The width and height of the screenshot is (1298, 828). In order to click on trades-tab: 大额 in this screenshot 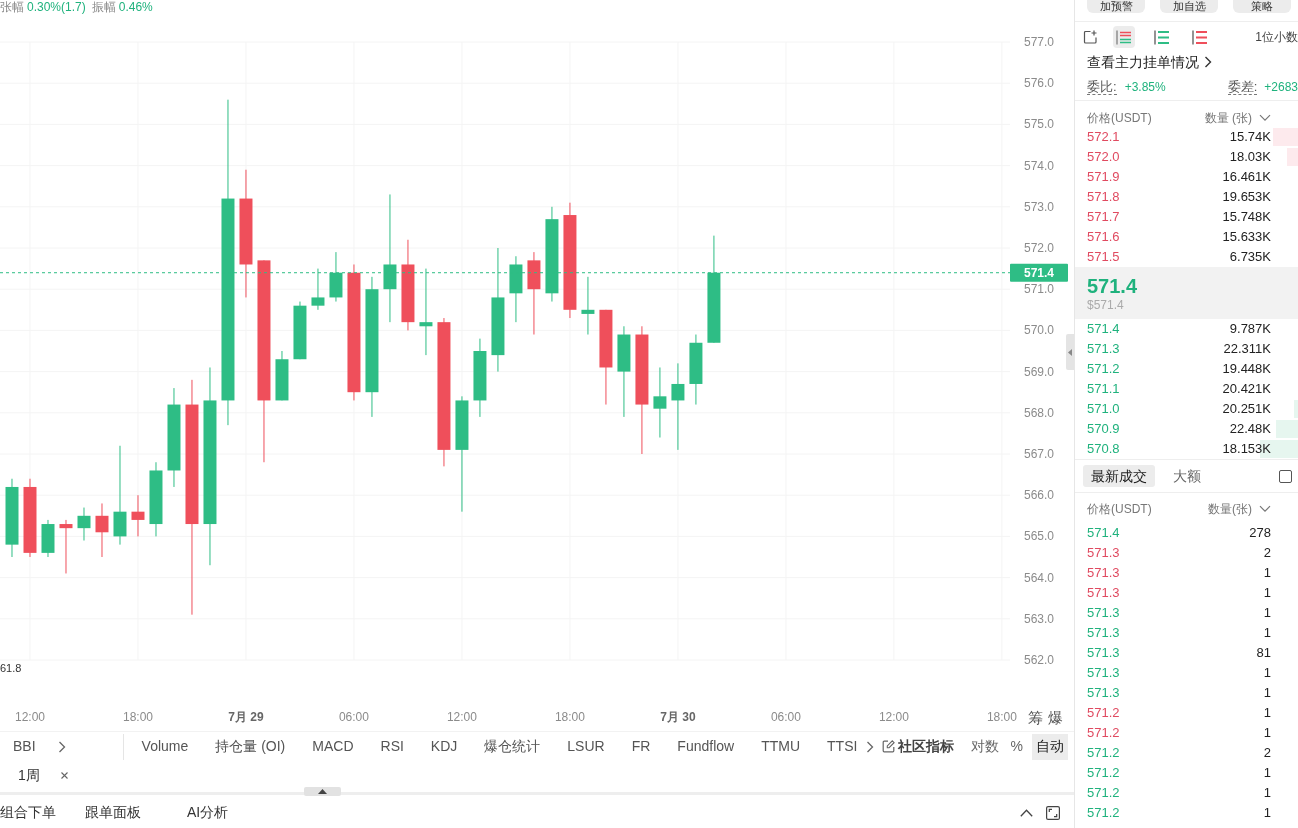, I will do `click(1187, 476)`.